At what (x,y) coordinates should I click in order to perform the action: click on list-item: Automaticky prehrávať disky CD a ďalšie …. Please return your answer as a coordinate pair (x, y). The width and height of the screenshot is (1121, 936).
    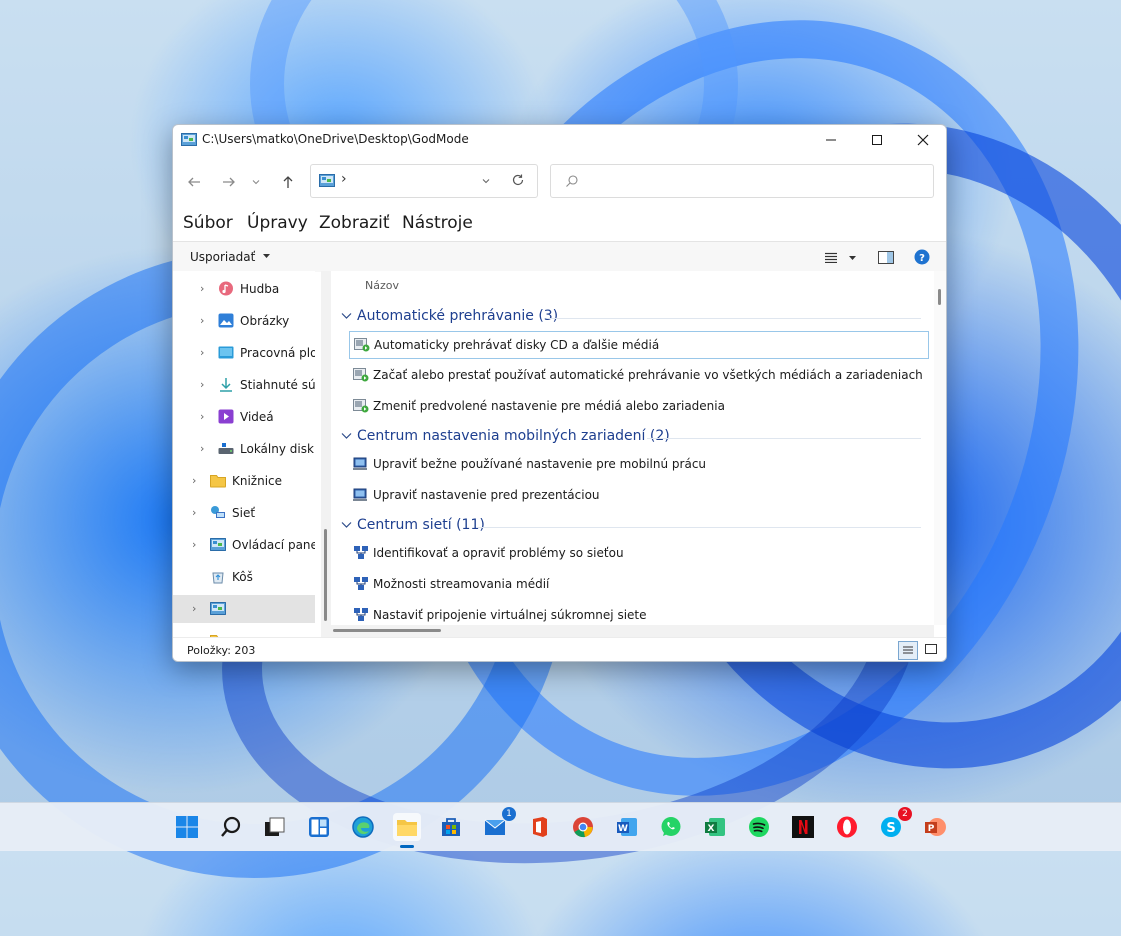
    Looking at the image, I should click on (639, 345).